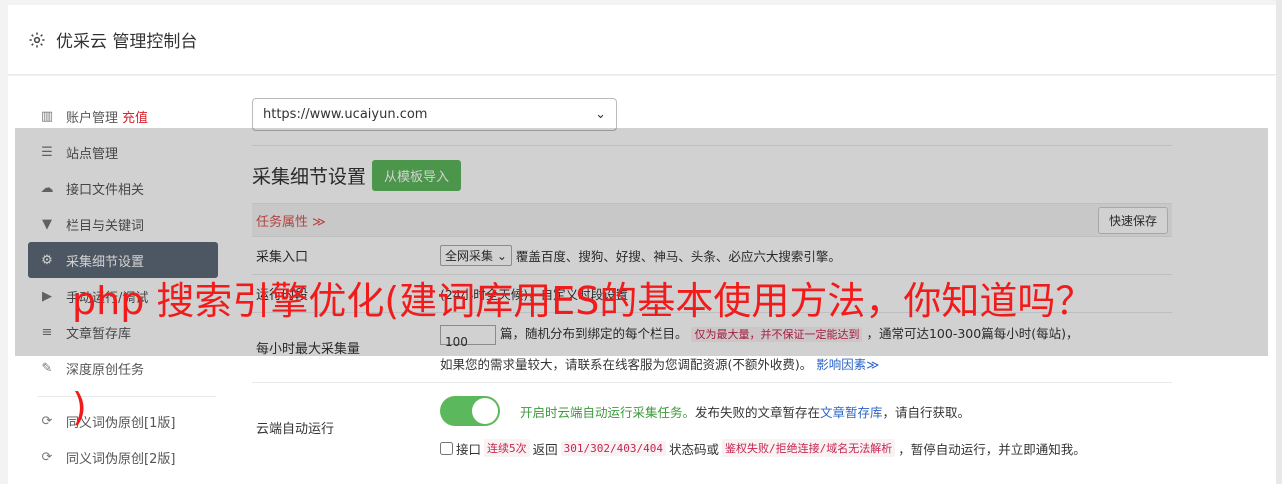 This screenshot has width=1282, height=484. What do you see at coordinates (127, 396) in the screenshot?
I see `sidebar-divider` at bounding box center [127, 396].